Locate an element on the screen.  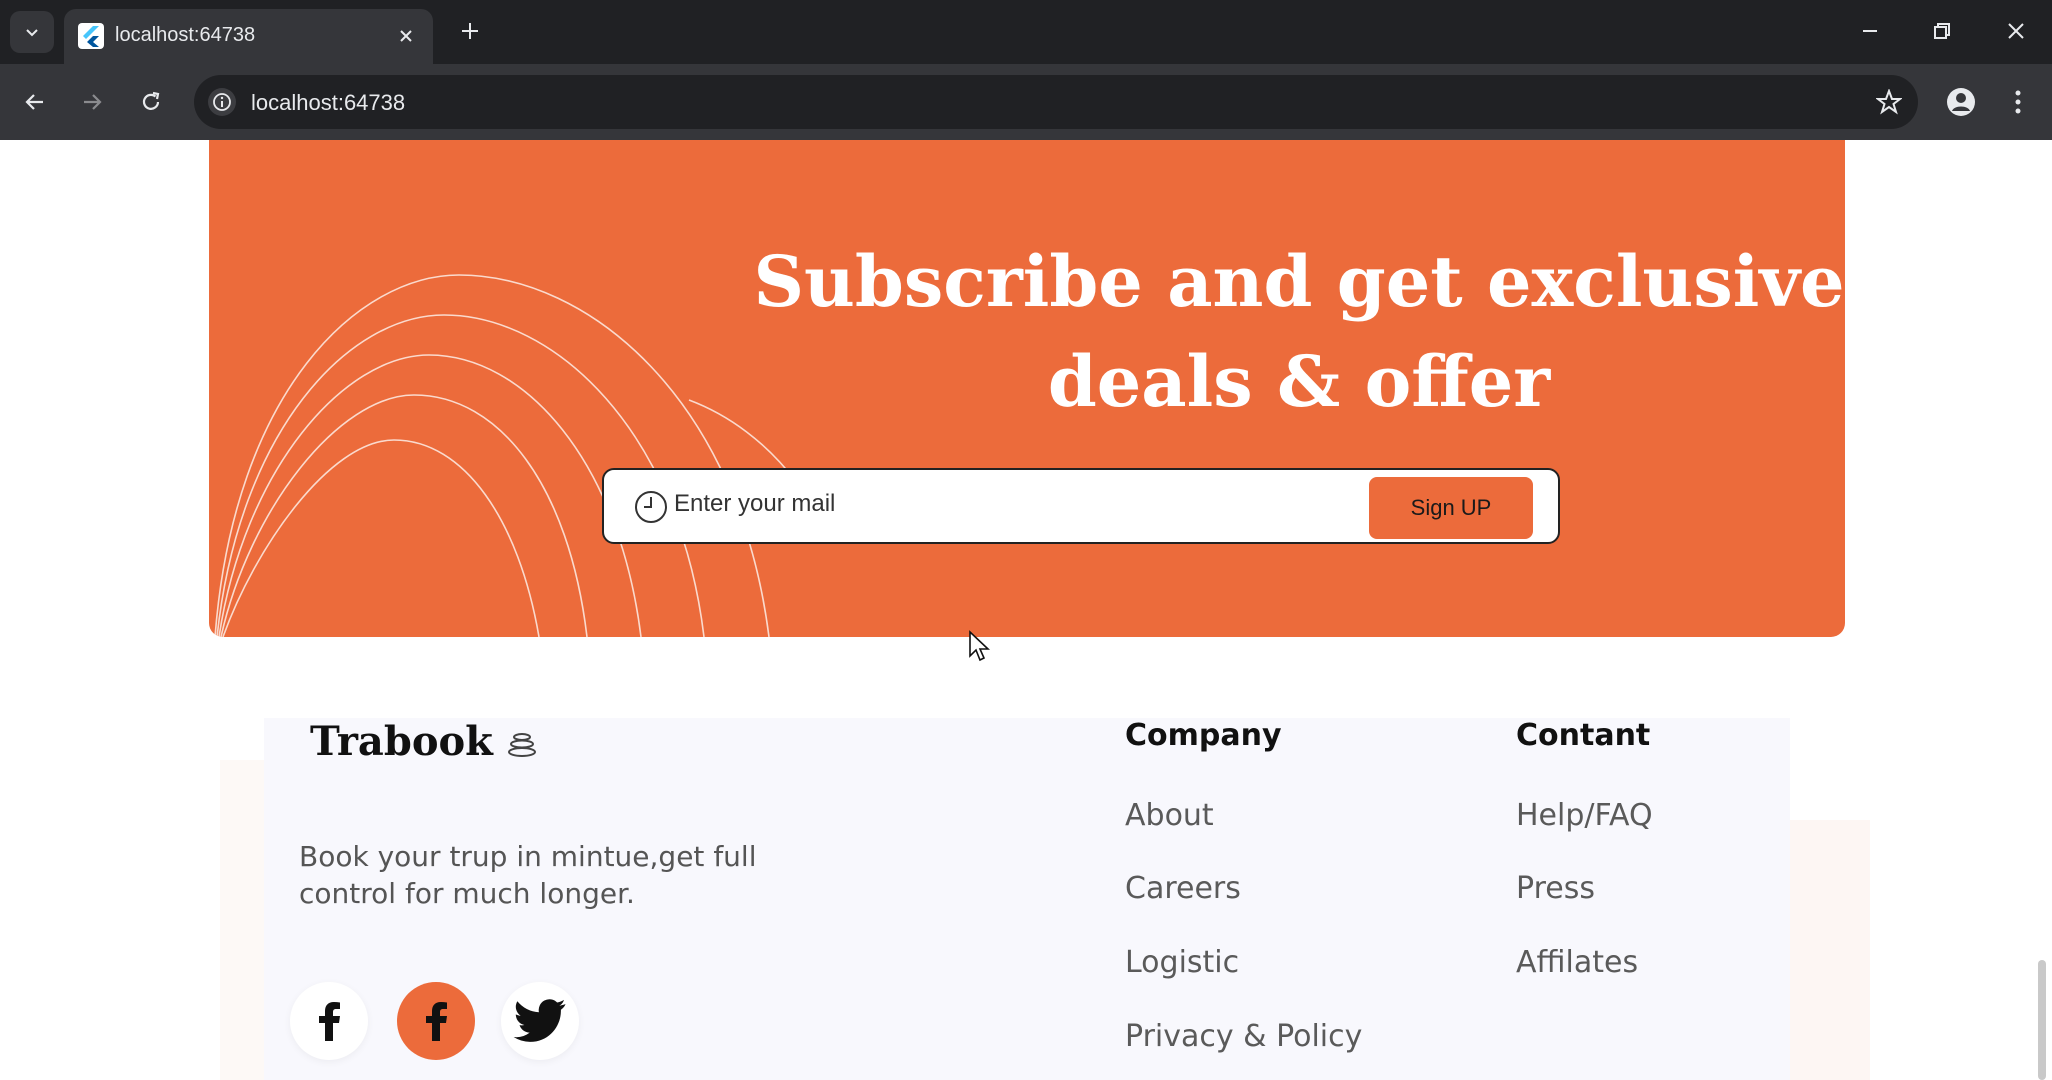
headline-line-1: Subscribe and get exclusive is located at coordinates (1299, 281).